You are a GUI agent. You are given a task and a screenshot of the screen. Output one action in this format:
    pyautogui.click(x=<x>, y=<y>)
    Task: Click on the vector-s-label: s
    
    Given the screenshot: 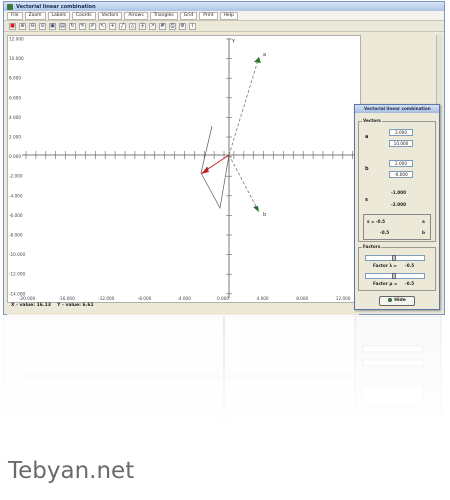 What is the action you would take?
    pyautogui.click(x=207, y=169)
    